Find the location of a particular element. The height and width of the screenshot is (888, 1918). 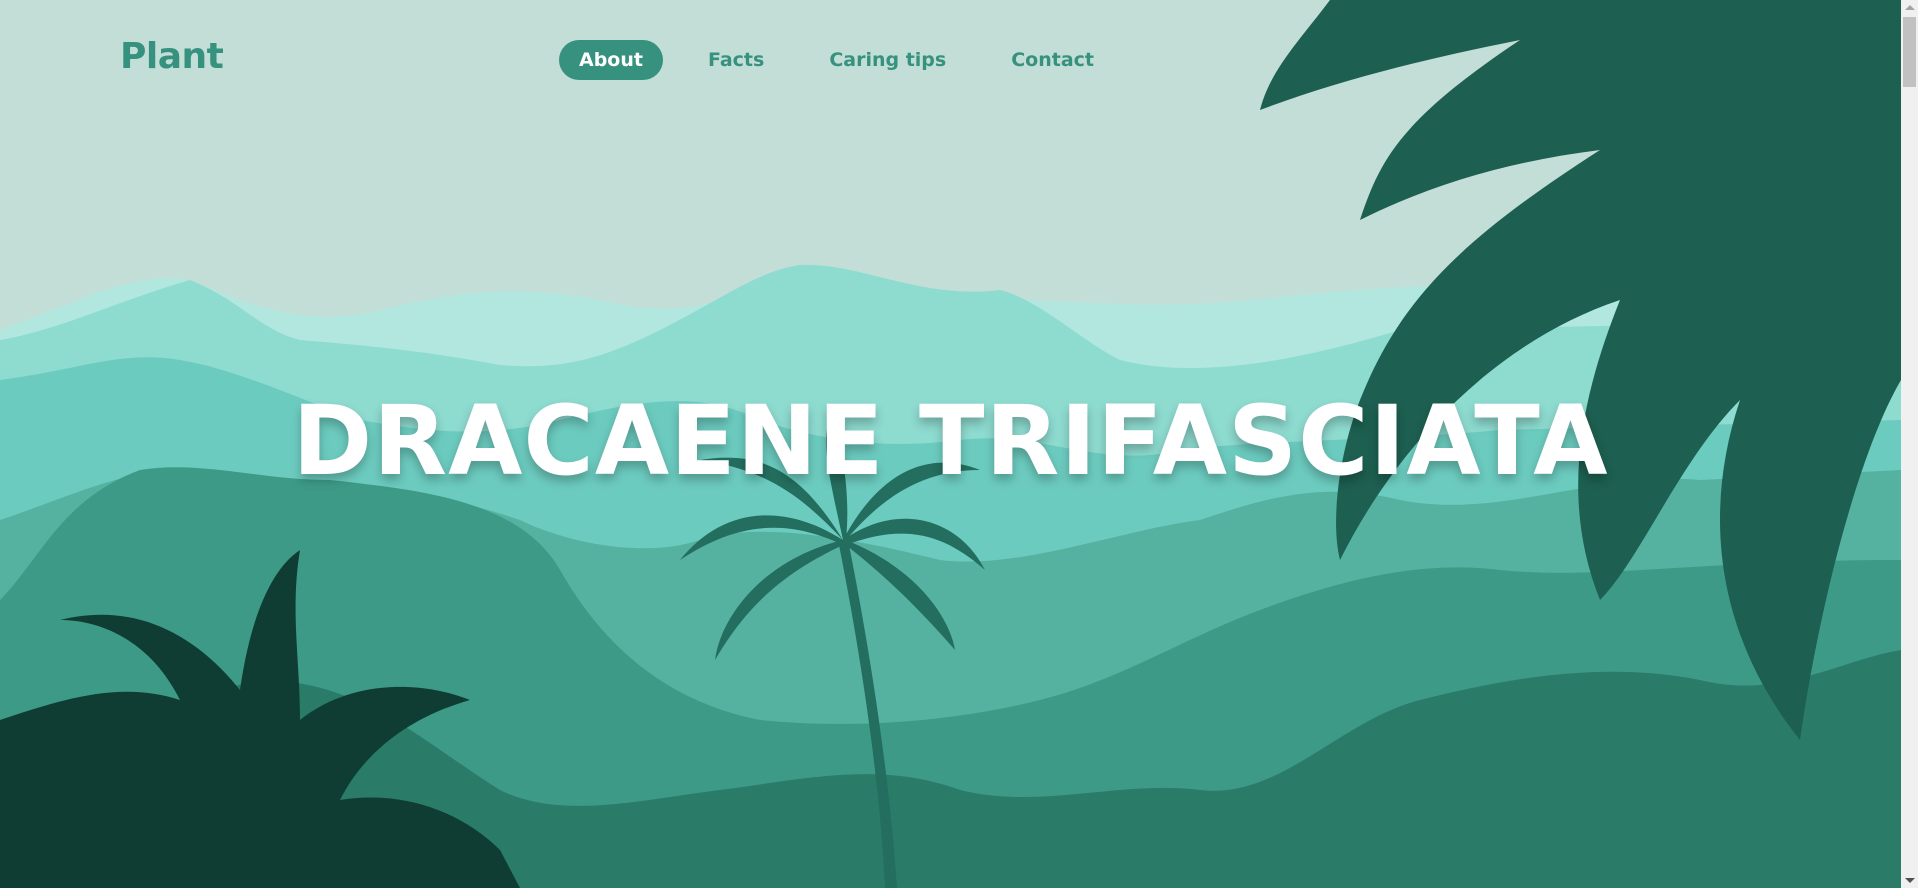

scroll-down-arrow-icon is located at coordinates (1910, 880).